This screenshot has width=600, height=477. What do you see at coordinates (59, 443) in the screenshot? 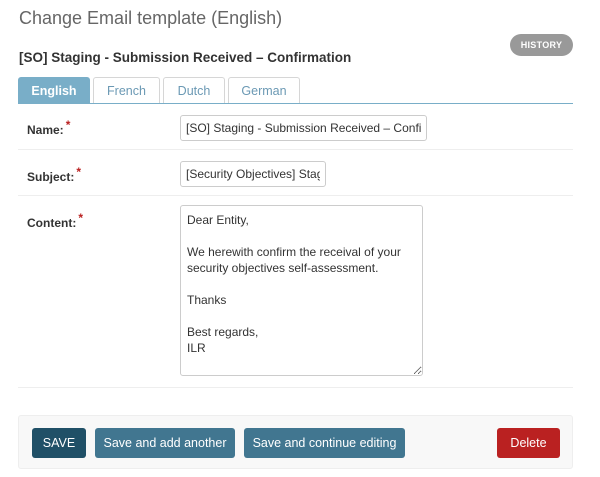
I see `save-button: SAVE` at bounding box center [59, 443].